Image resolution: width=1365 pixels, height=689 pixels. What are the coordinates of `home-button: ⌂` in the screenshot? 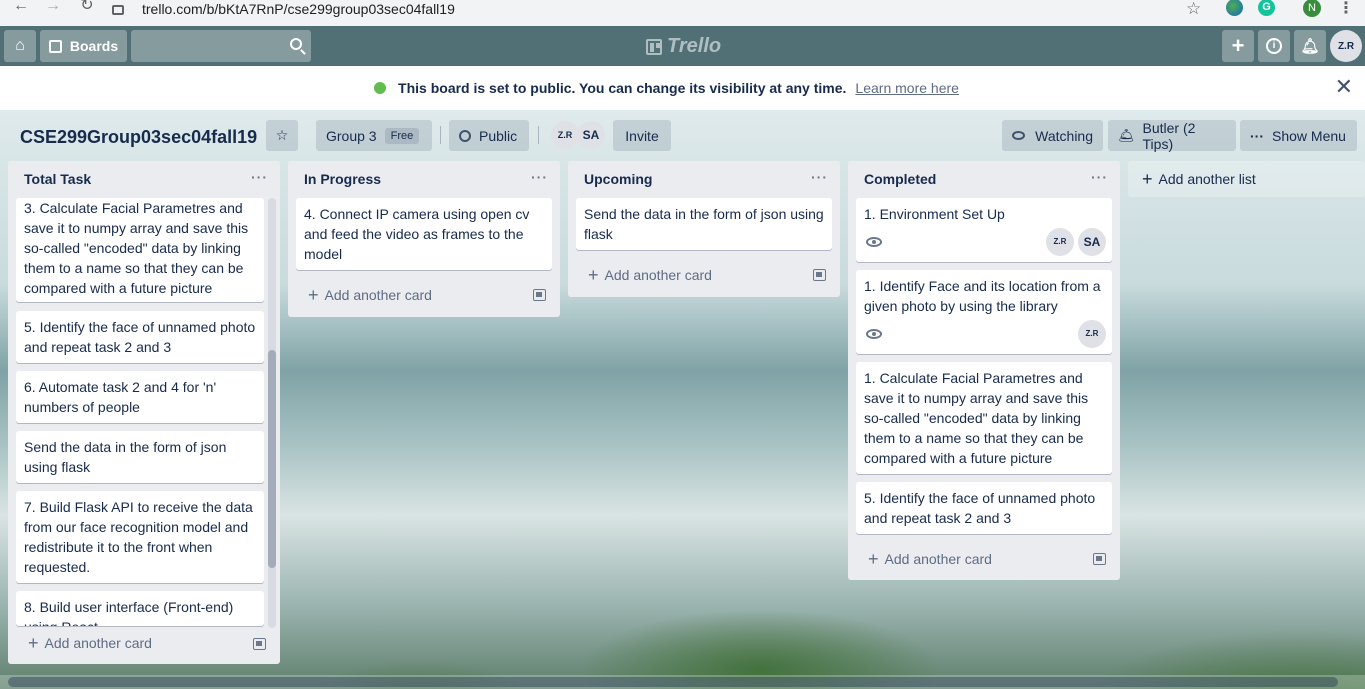 It's located at (20, 46).